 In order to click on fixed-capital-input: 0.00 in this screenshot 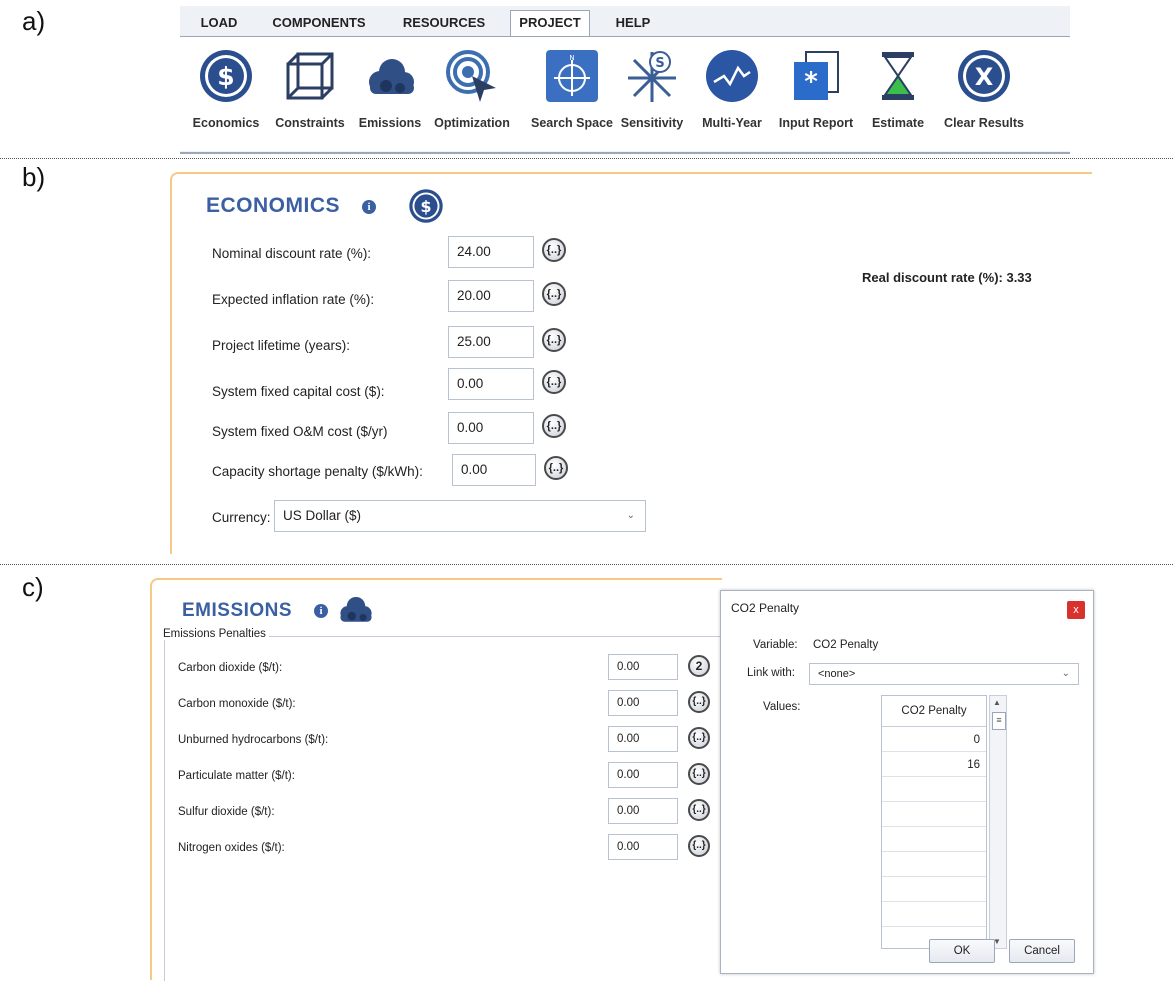, I will do `click(491, 384)`.